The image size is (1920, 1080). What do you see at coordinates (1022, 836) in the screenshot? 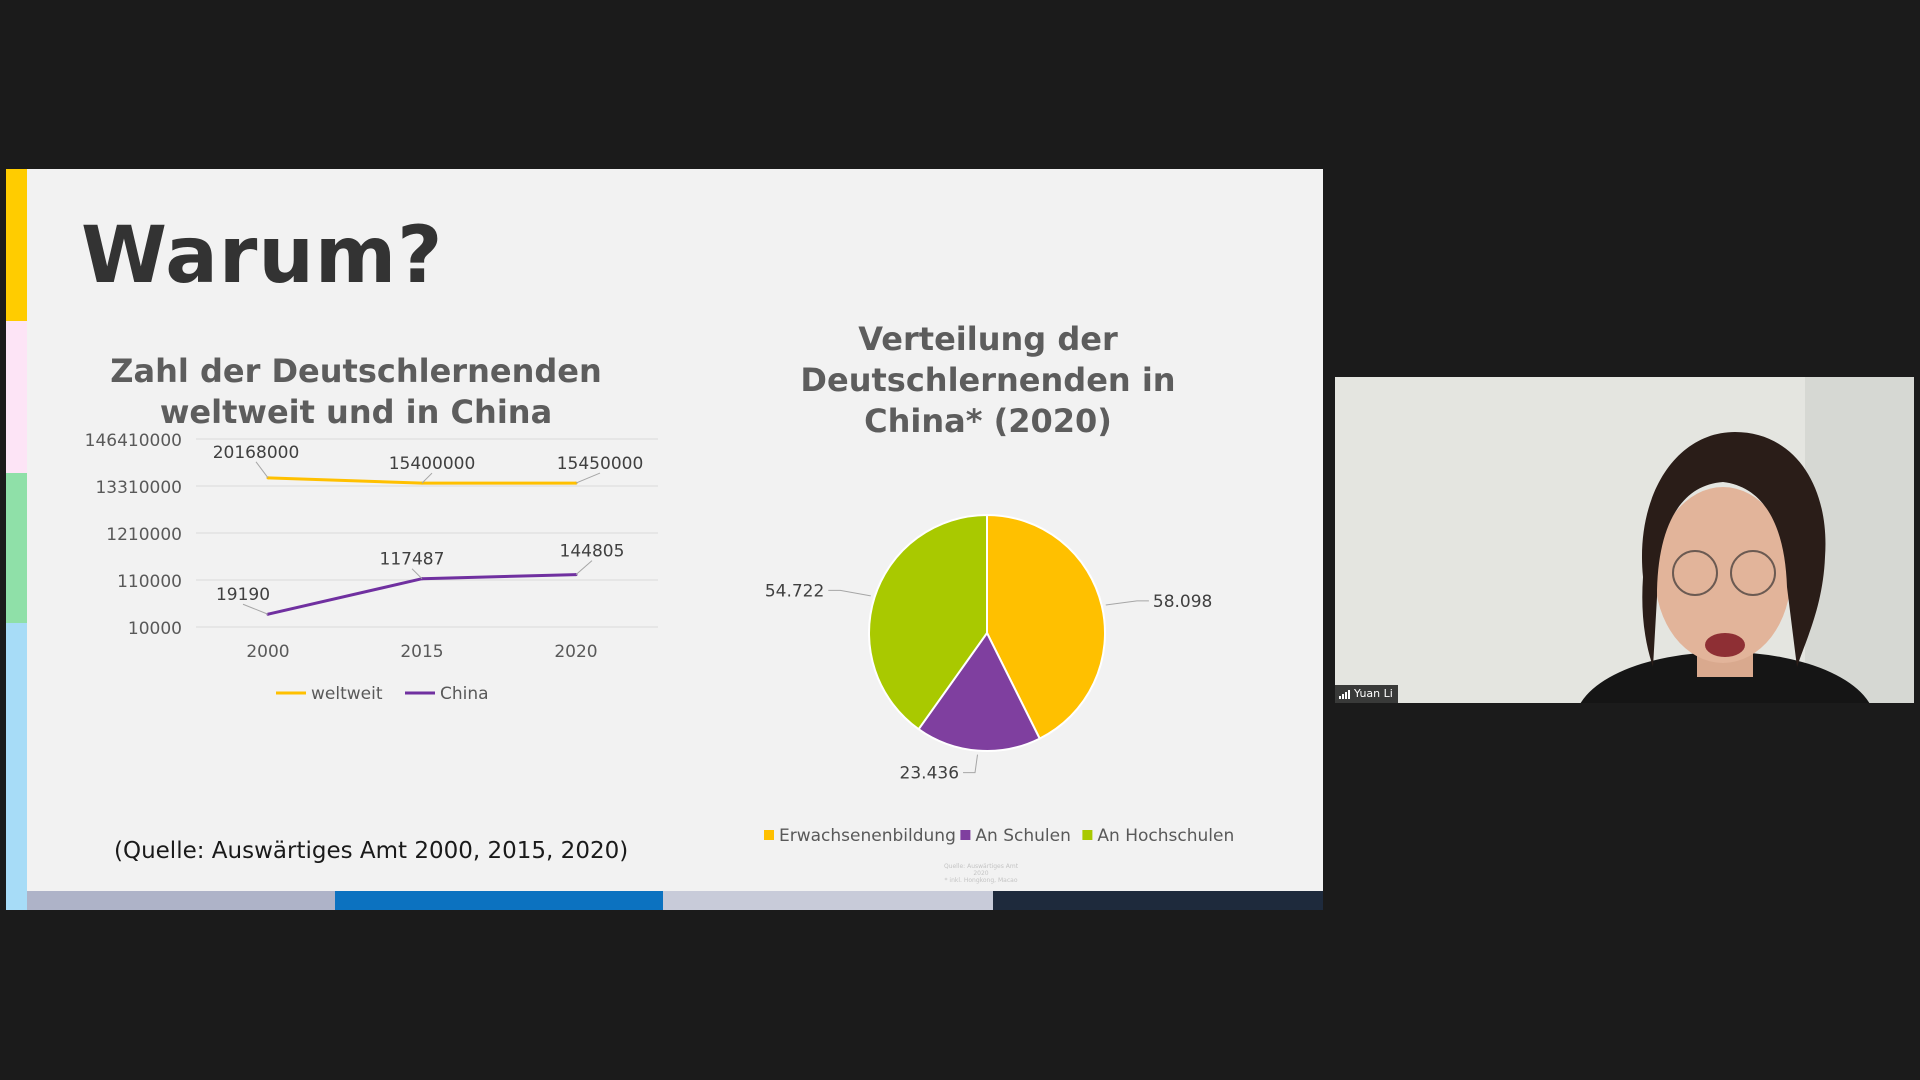
I see `legend-label: An Schulen` at bounding box center [1022, 836].